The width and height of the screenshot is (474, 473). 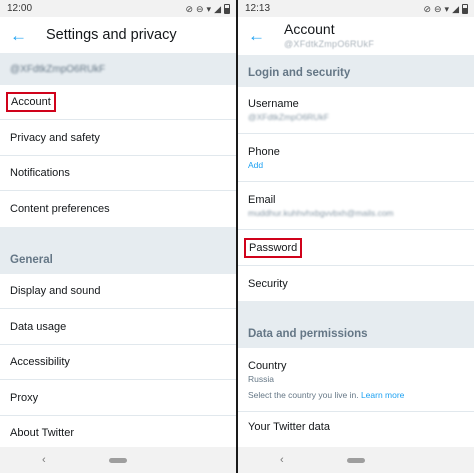 I want to click on username-value: @XFdtkZmpO6RUkF, so click(x=288, y=117).